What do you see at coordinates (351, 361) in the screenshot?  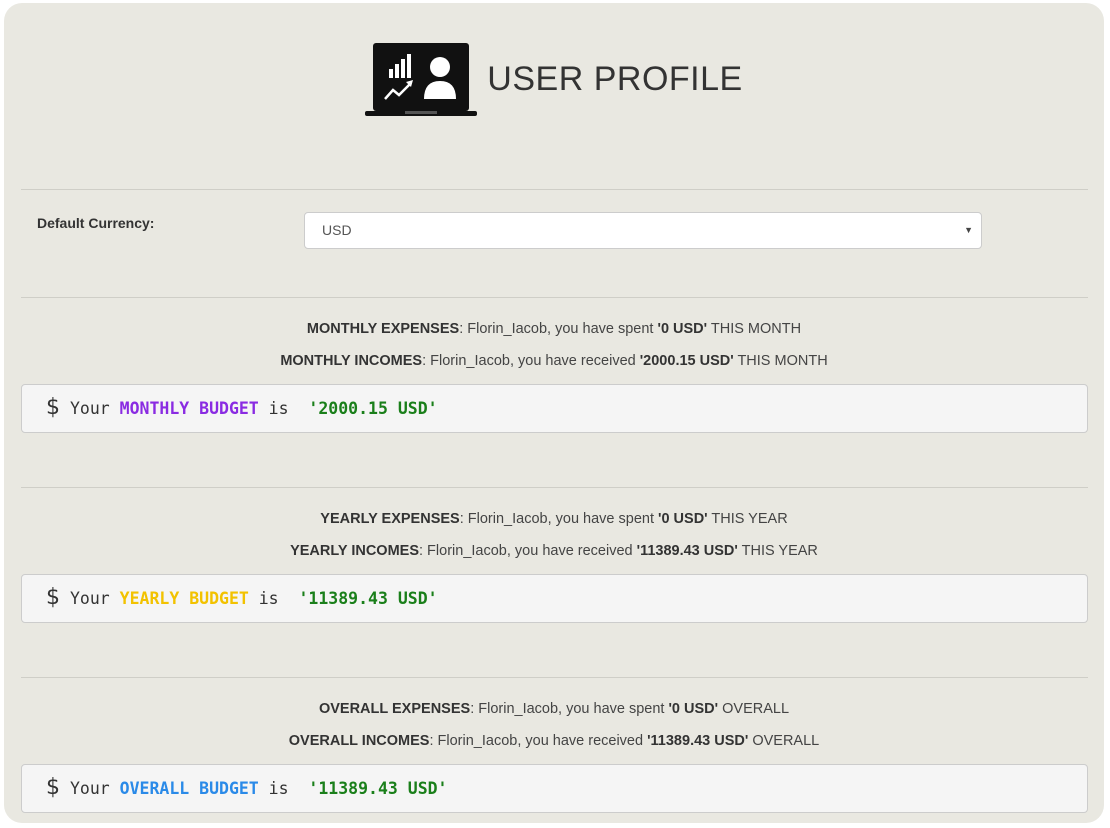 I see `monthly-incomes-label: MONTHLY INCOMES` at bounding box center [351, 361].